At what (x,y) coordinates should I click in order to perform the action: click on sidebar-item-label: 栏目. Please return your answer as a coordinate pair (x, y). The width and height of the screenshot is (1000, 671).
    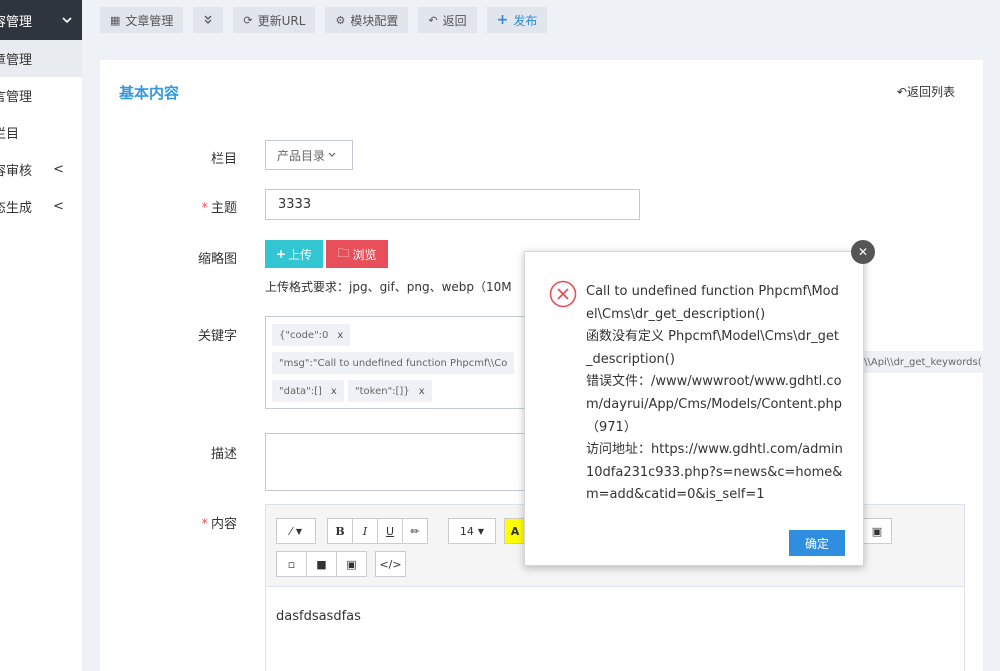
    Looking at the image, I should click on (10, 134).